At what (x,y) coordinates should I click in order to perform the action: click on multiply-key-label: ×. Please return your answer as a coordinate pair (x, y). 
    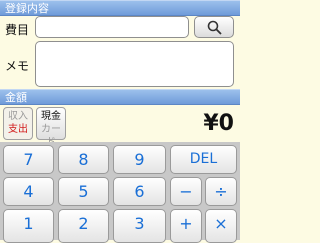
    Looking at the image, I should click on (221, 223).